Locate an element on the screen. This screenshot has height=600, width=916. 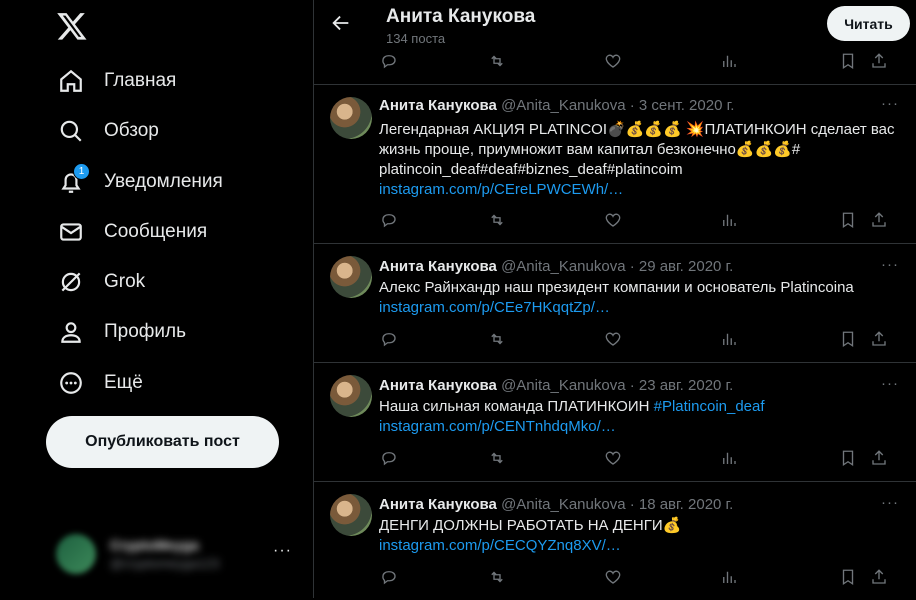
nav-notifications-label: Уведомления is located at coordinates (163, 181).